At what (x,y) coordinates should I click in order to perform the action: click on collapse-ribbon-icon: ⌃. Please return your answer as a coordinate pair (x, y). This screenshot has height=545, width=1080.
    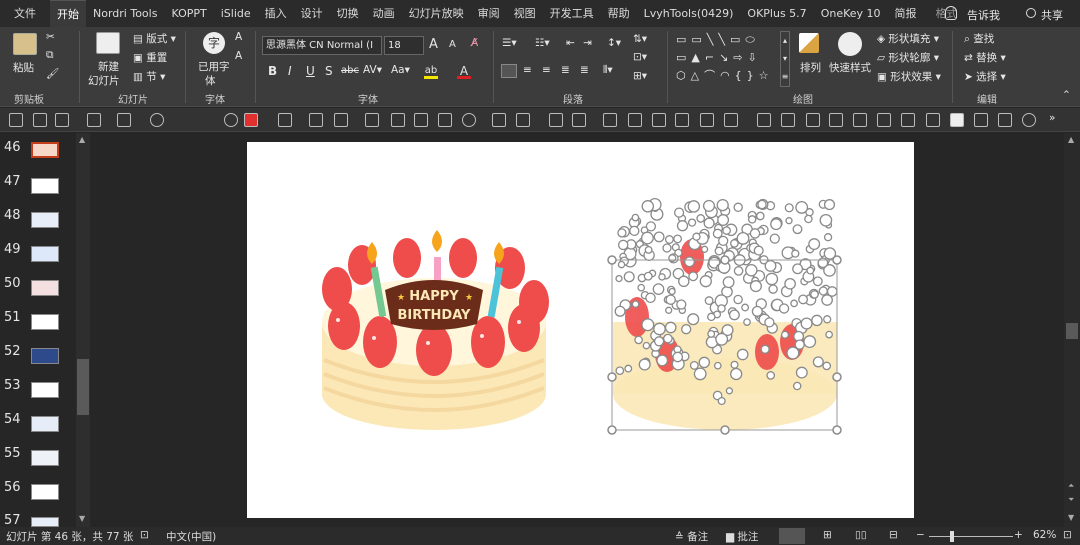
    Looking at the image, I should click on (1066, 95).